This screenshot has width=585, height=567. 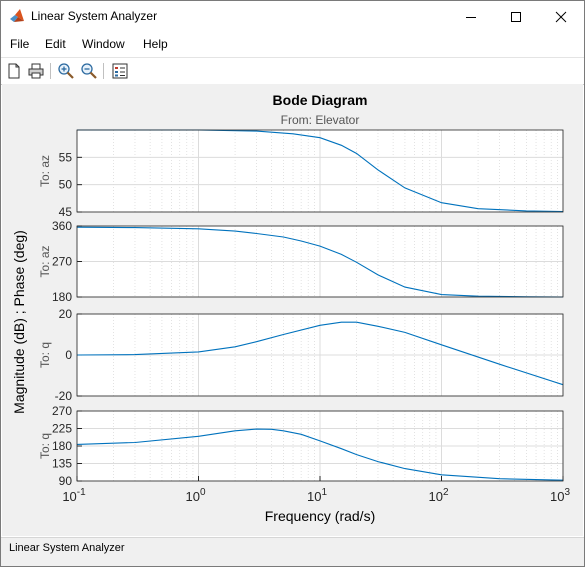 I want to click on menu-help: Help, so click(x=155, y=44).